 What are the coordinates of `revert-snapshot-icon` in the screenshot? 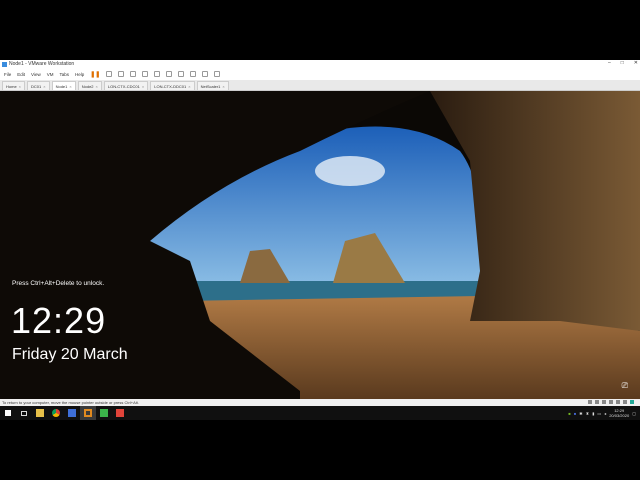 It's located at (133, 74).